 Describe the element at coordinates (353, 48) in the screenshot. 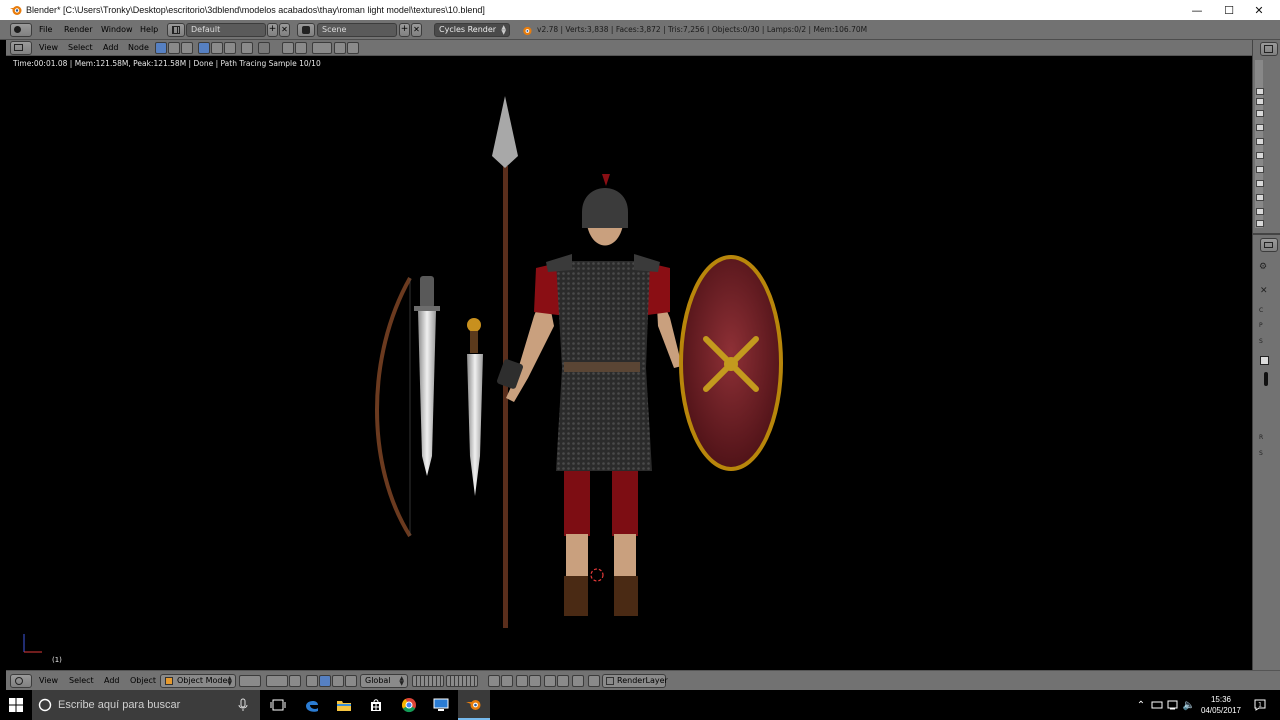

I see `paste-nodes-icon` at that location.